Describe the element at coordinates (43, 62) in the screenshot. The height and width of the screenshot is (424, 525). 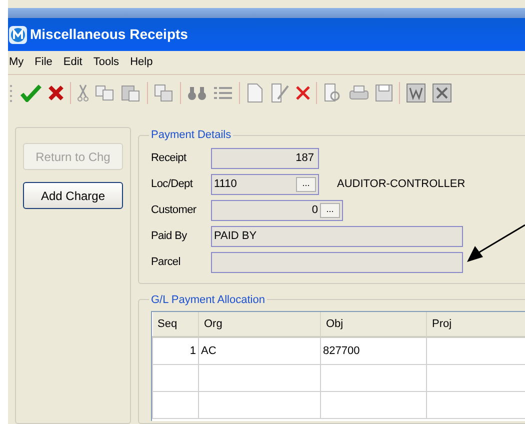
I see `menu-item: File` at that location.